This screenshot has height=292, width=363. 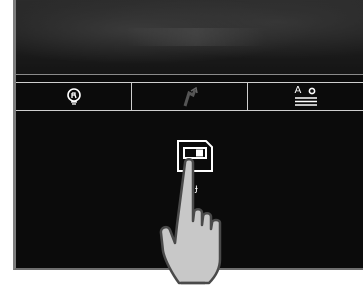 I want to click on text-settings-button: A, so click(x=305, y=96).